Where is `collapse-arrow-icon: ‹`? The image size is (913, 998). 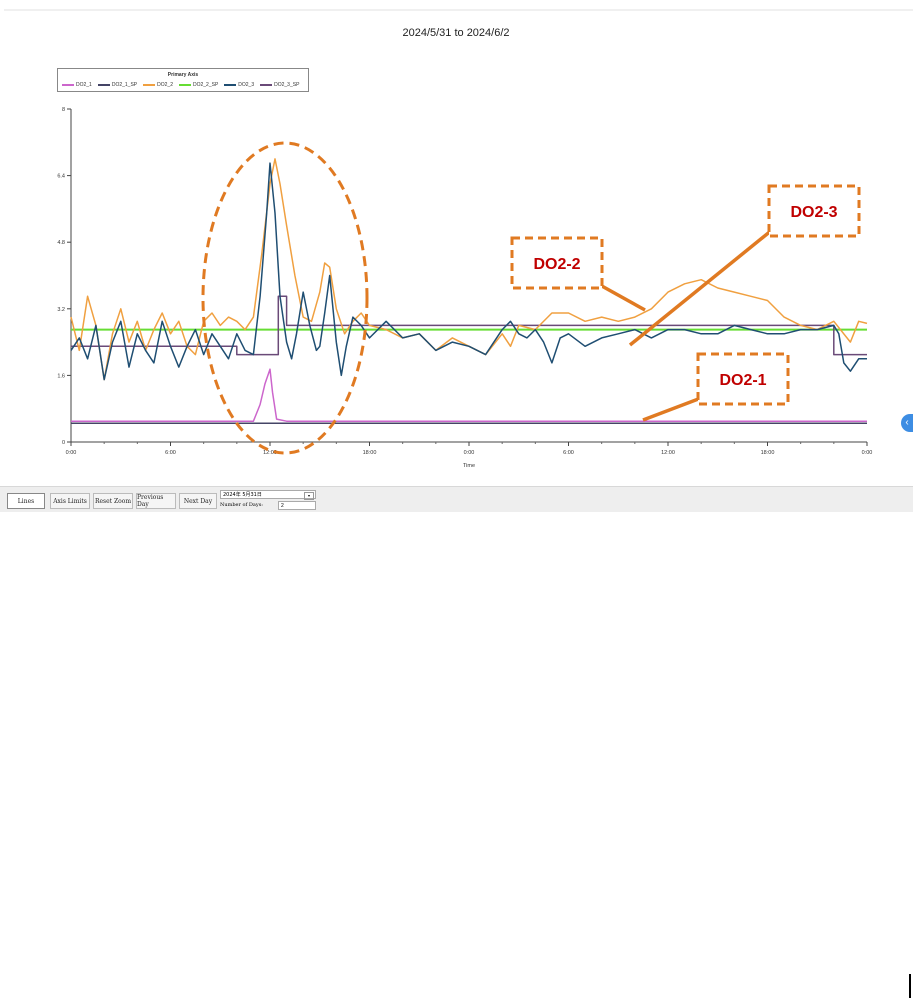 collapse-arrow-icon: ‹ is located at coordinates (907, 423).